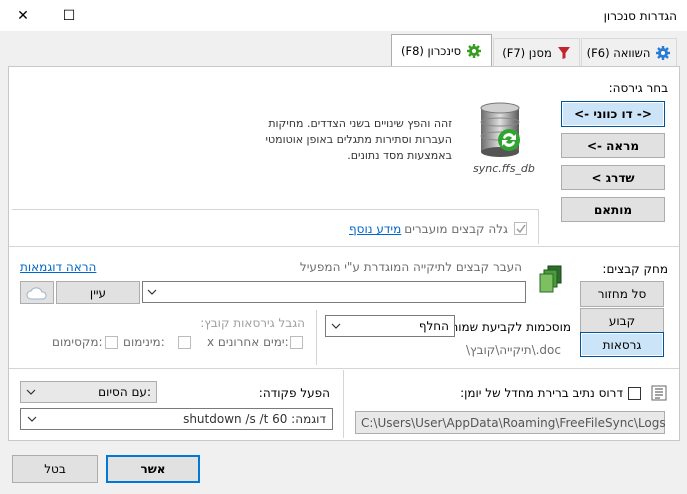  What do you see at coordinates (111, 342) in the screenshot?
I see `maximum-checkbox` at bounding box center [111, 342].